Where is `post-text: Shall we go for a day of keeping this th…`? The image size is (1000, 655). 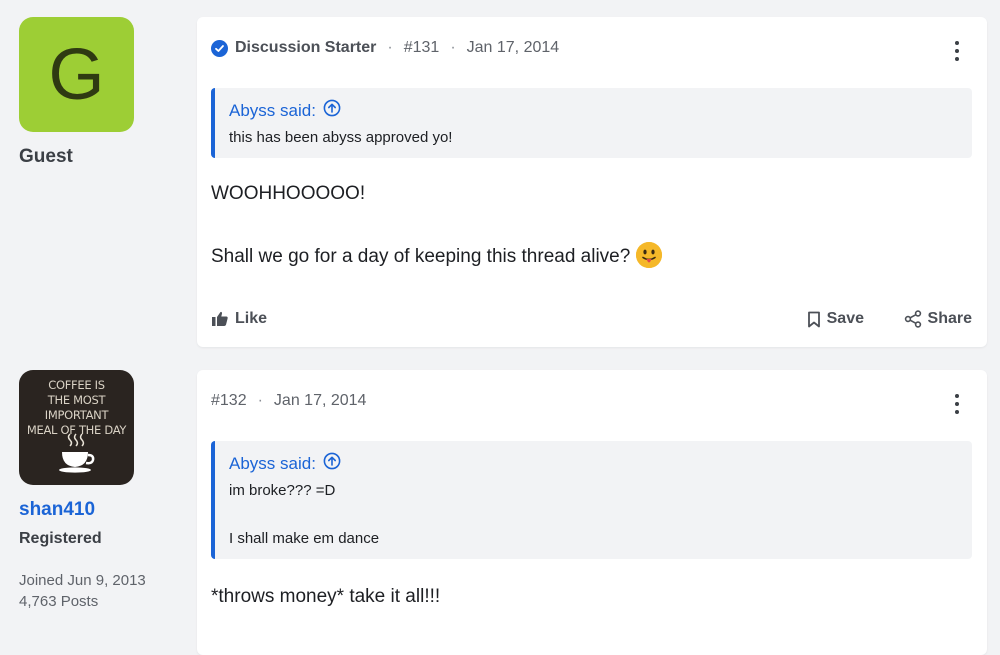
post-text: Shall we go for a day of keeping this th… is located at coordinates (421, 256).